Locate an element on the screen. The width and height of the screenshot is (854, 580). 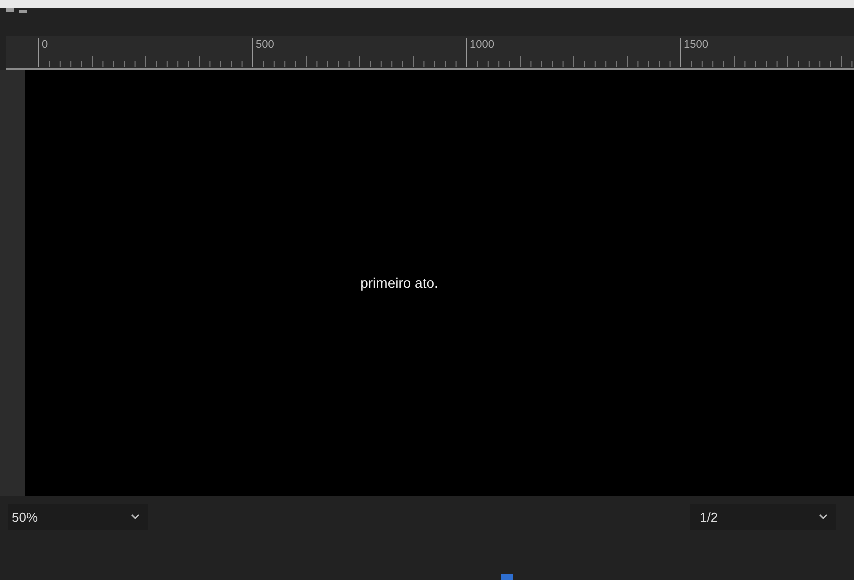
ruler: 0 500 1000 1500 is located at coordinates (430, 53).